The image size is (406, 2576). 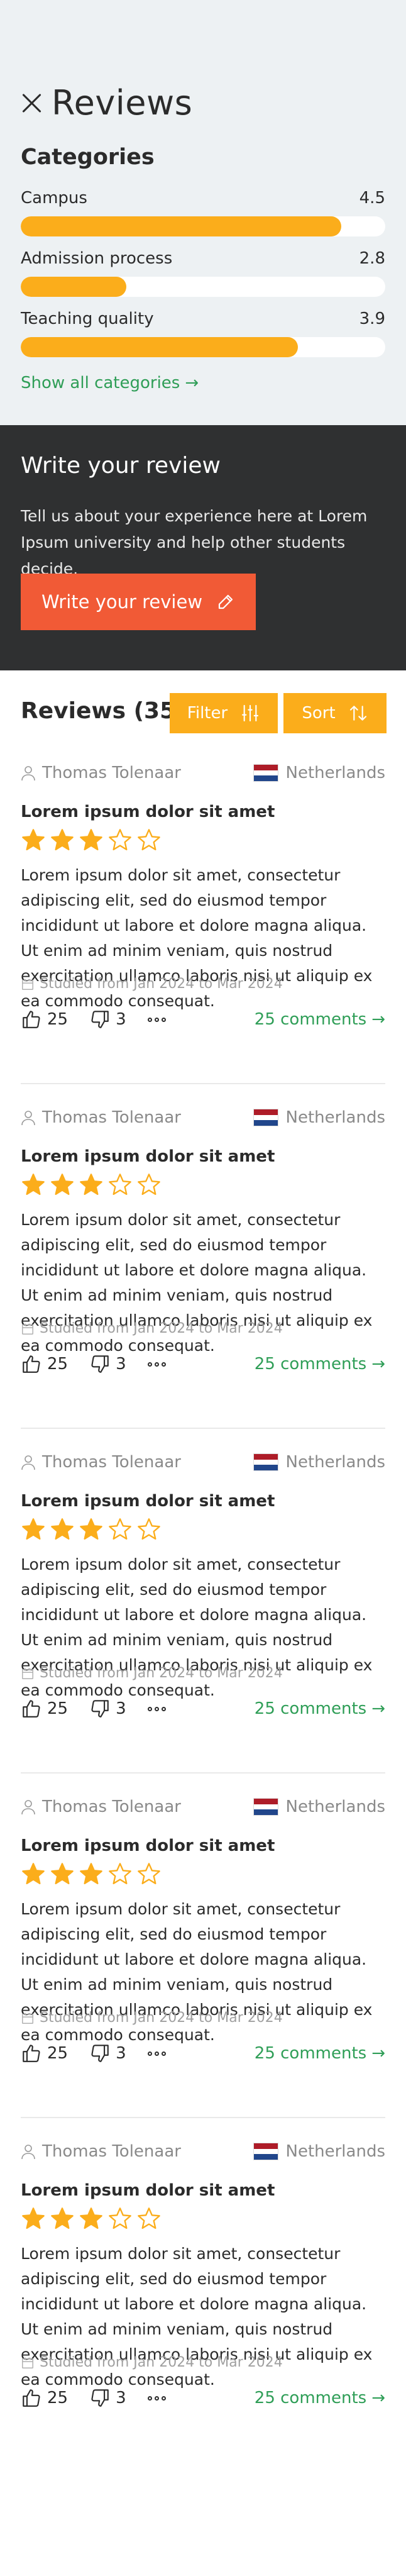 What do you see at coordinates (372, 258) in the screenshot?
I see `category-score: 2.8` at bounding box center [372, 258].